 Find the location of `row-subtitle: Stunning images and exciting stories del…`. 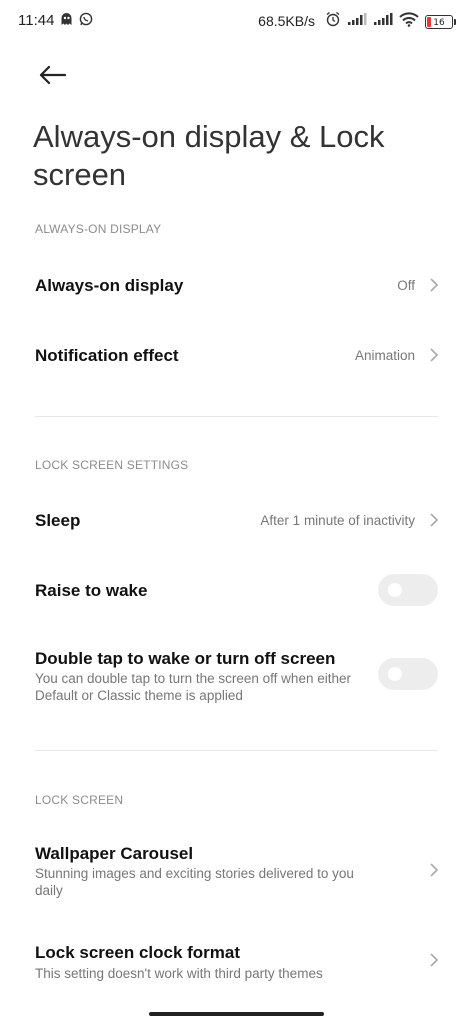

row-subtitle: Stunning images and exciting stories del… is located at coordinates (194, 882).